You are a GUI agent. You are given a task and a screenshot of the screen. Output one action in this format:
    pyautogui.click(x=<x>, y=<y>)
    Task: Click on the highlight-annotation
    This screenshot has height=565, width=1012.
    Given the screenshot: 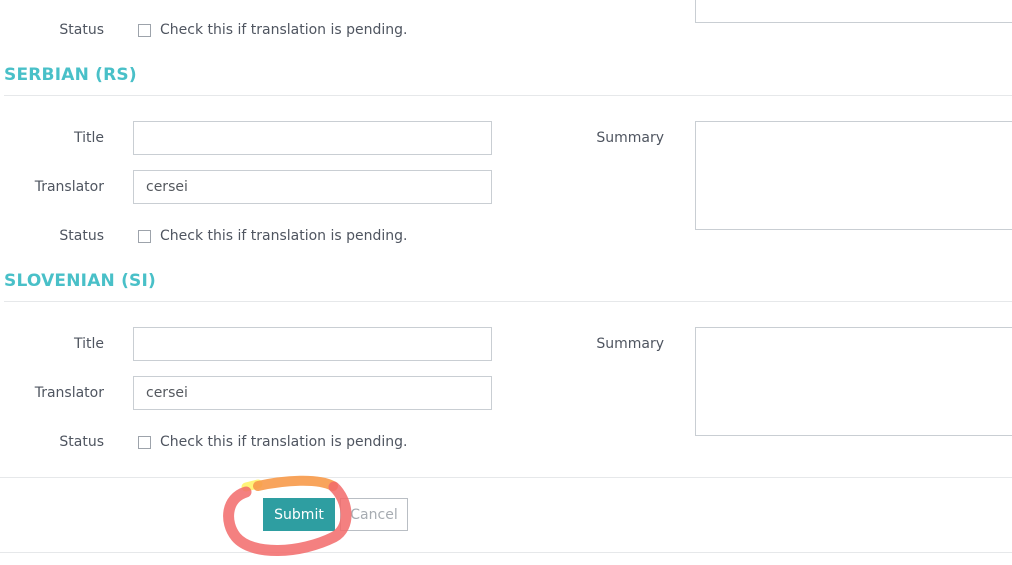 What is the action you would take?
    pyautogui.click(x=287, y=515)
    